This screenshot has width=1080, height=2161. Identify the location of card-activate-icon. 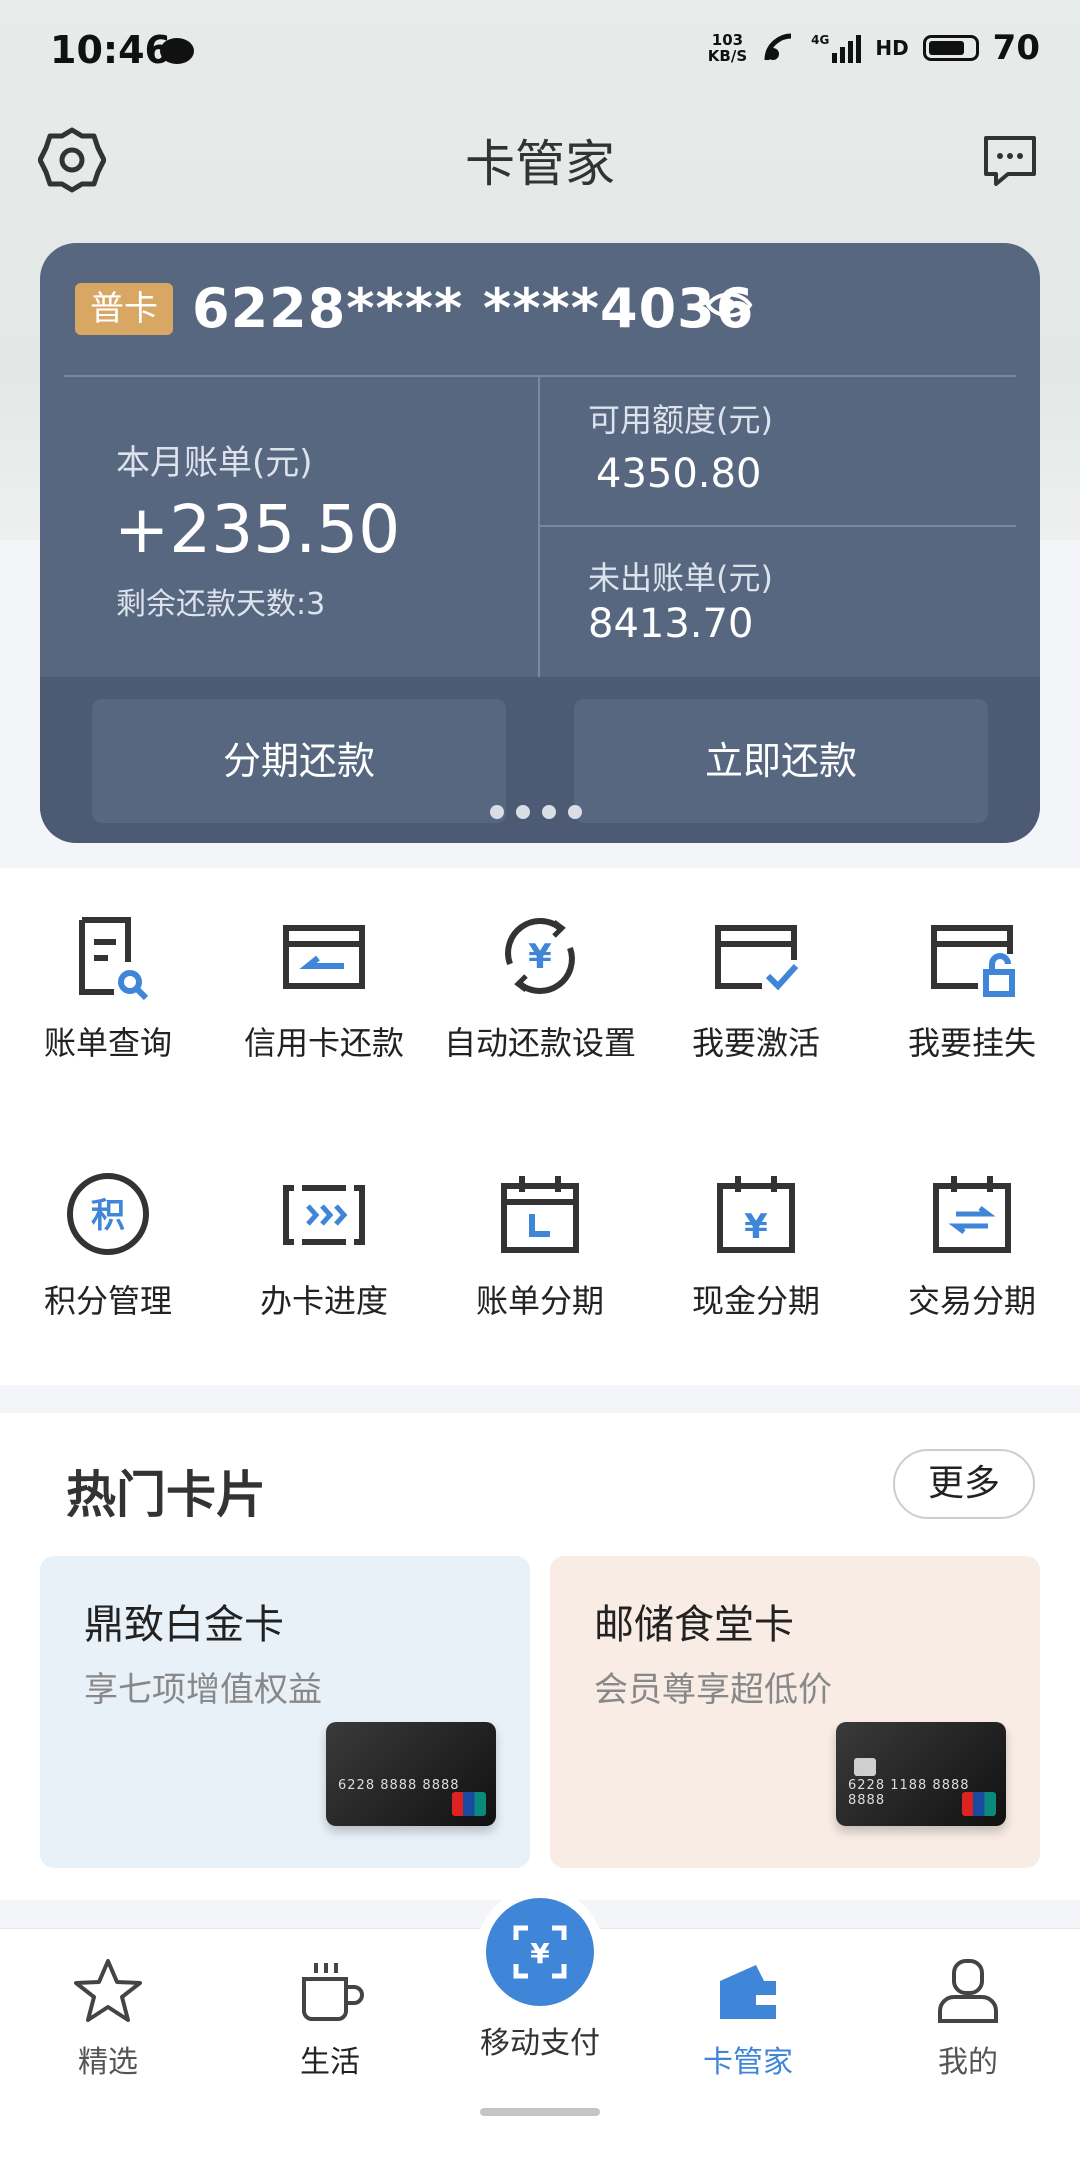
(757, 958).